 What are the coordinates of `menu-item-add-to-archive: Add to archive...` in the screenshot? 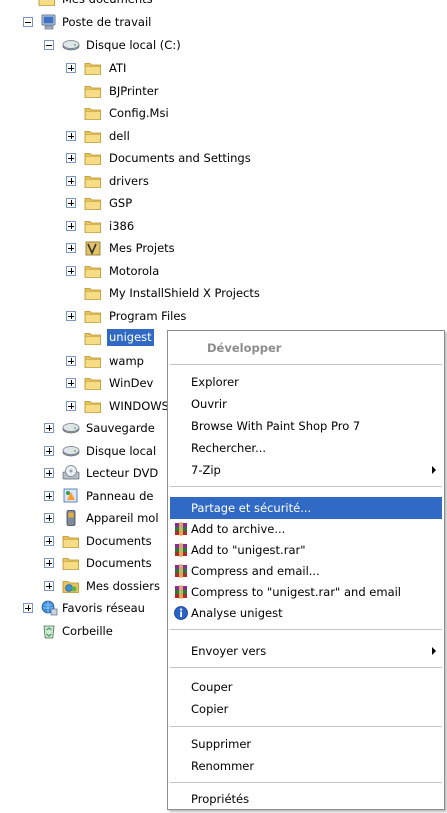 It's located at (306, 529).